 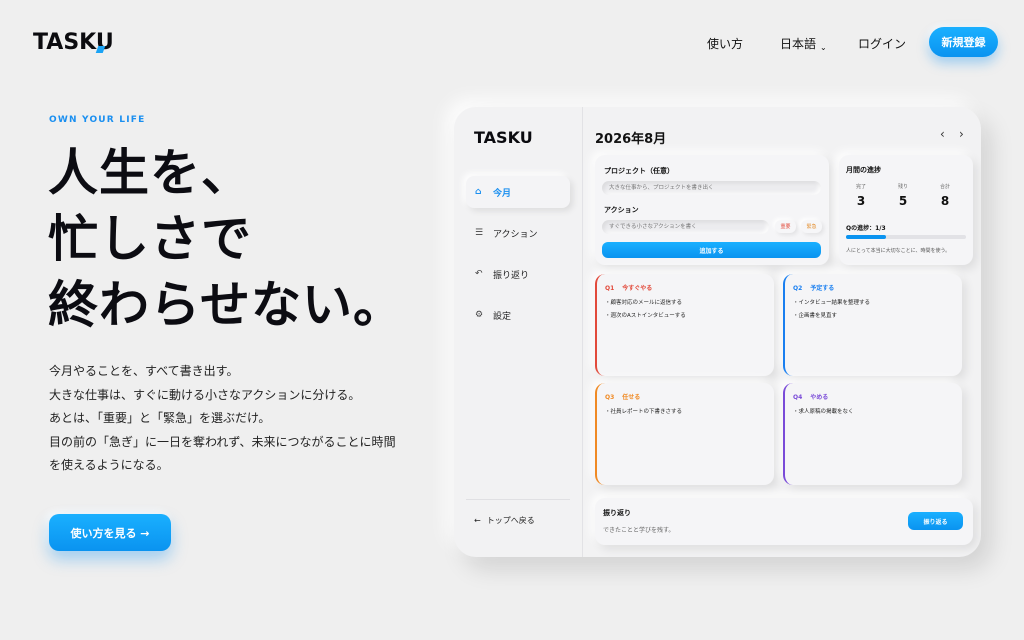 I want to click on review-icon: ↶, so click(x=479, y=274).